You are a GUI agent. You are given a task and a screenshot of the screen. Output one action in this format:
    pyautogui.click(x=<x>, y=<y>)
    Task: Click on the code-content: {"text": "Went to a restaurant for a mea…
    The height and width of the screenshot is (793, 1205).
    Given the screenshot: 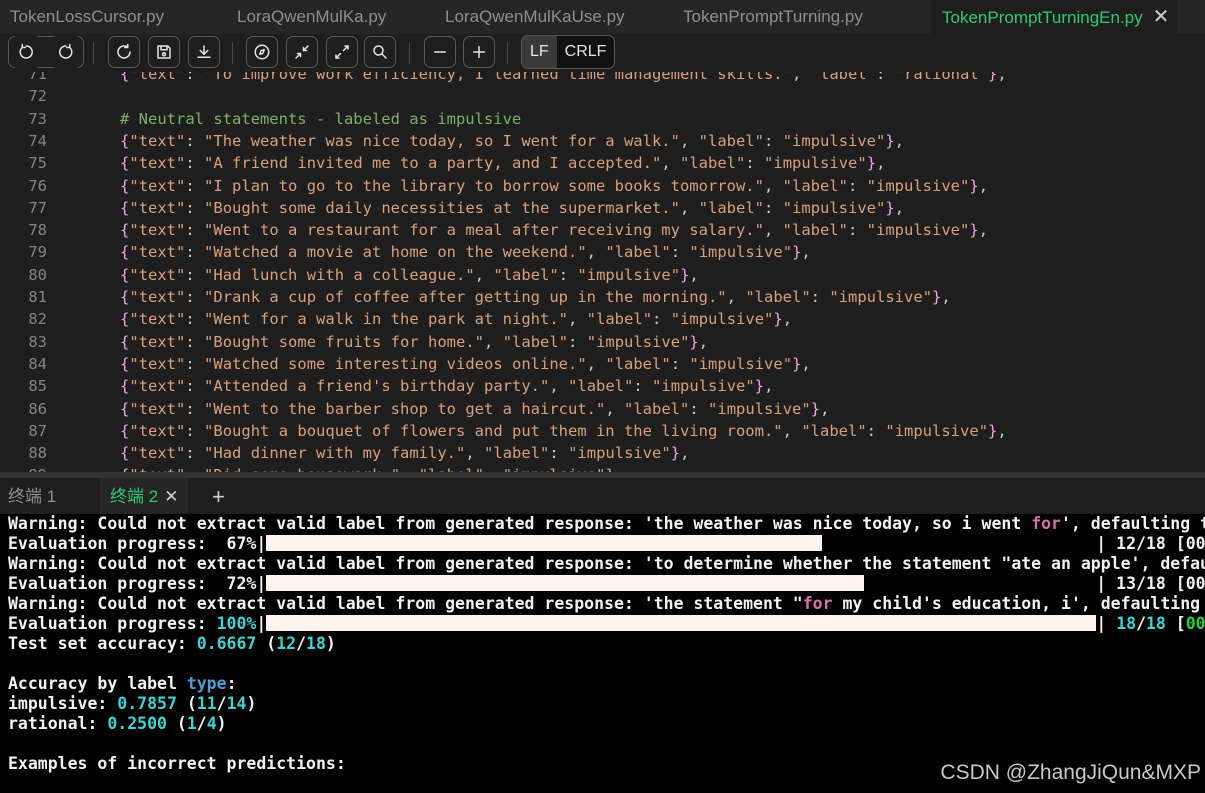 What is the action you would take?
    pyautogui.click(x=554, y=230)
    